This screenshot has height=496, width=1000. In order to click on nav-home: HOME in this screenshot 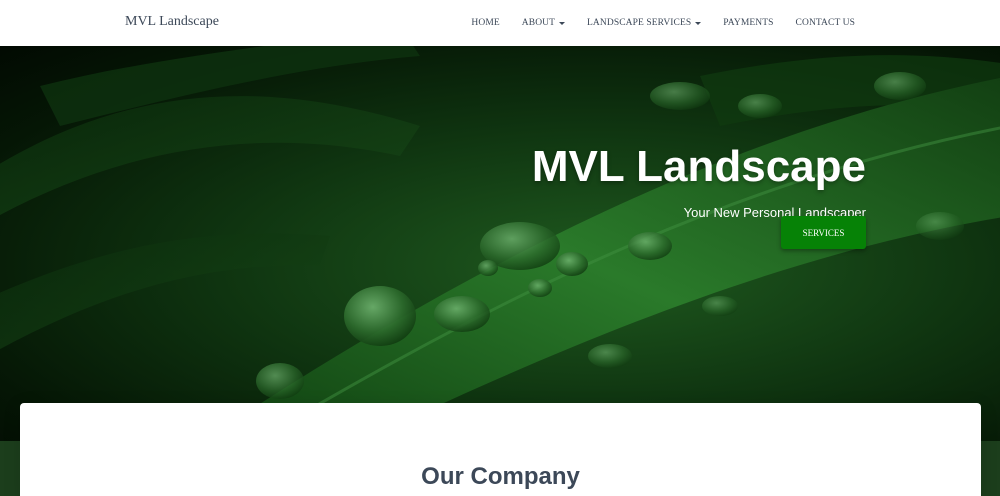, I will do `click(485, 23)`.